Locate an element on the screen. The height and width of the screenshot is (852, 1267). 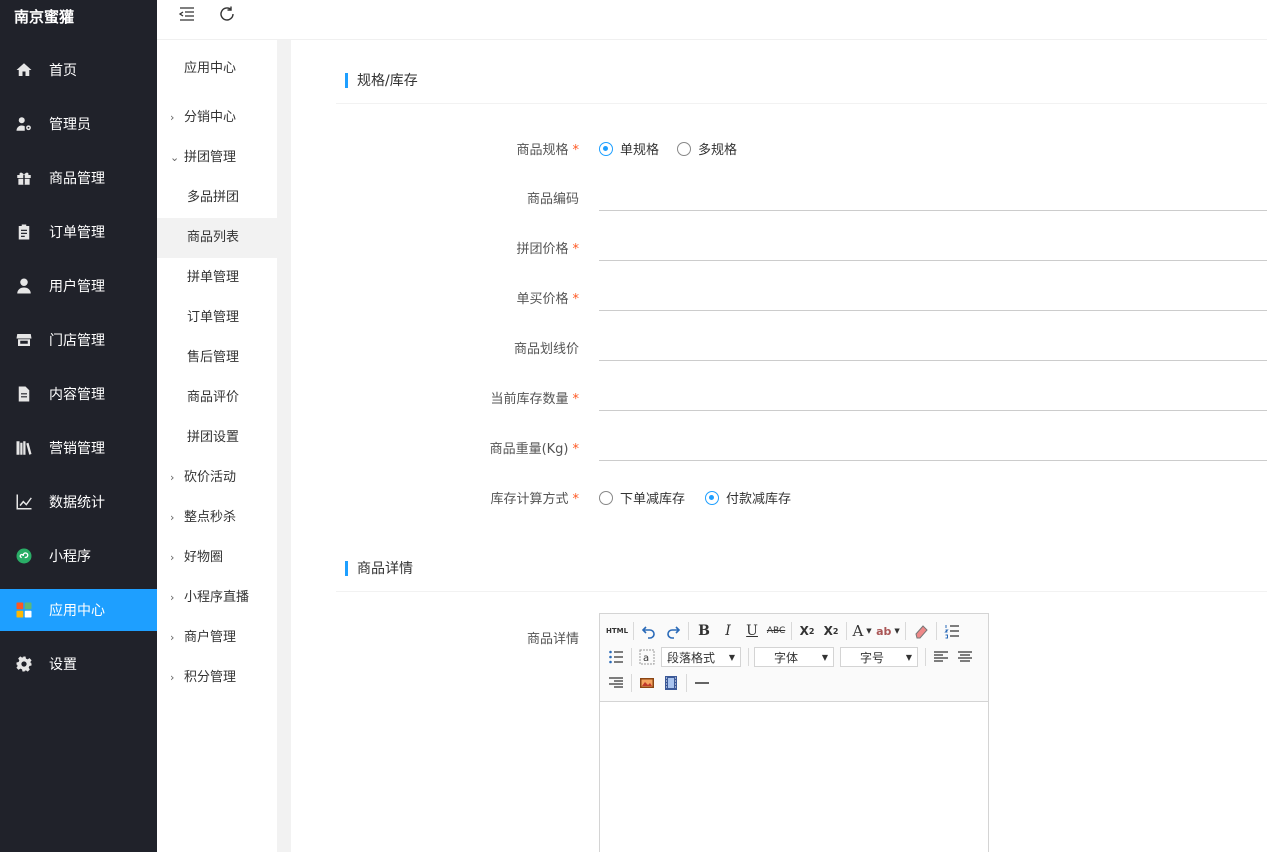
radio-order-deduct: 下单减库存 is located at coordinates (642, 497).